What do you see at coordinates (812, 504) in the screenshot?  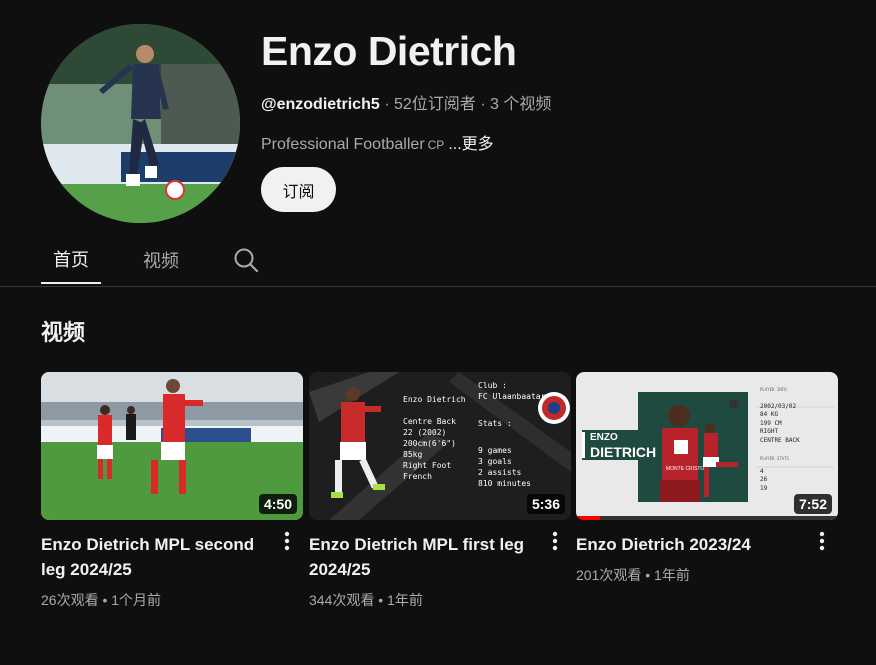 I see `video-duration: 7:52` at bounding box center [812, 504].